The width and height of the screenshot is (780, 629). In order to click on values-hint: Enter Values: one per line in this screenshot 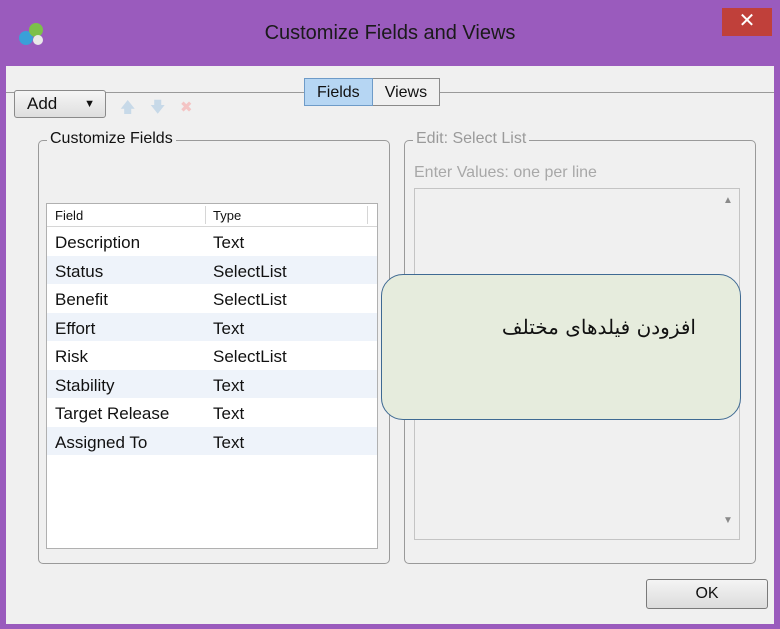, I will do `click(505, 172)`.